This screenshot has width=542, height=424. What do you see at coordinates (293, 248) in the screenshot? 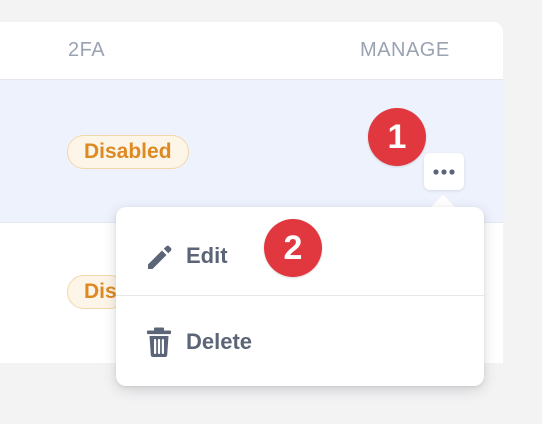
I see `step-marker-2: 2` at bounding box center [293, 248].